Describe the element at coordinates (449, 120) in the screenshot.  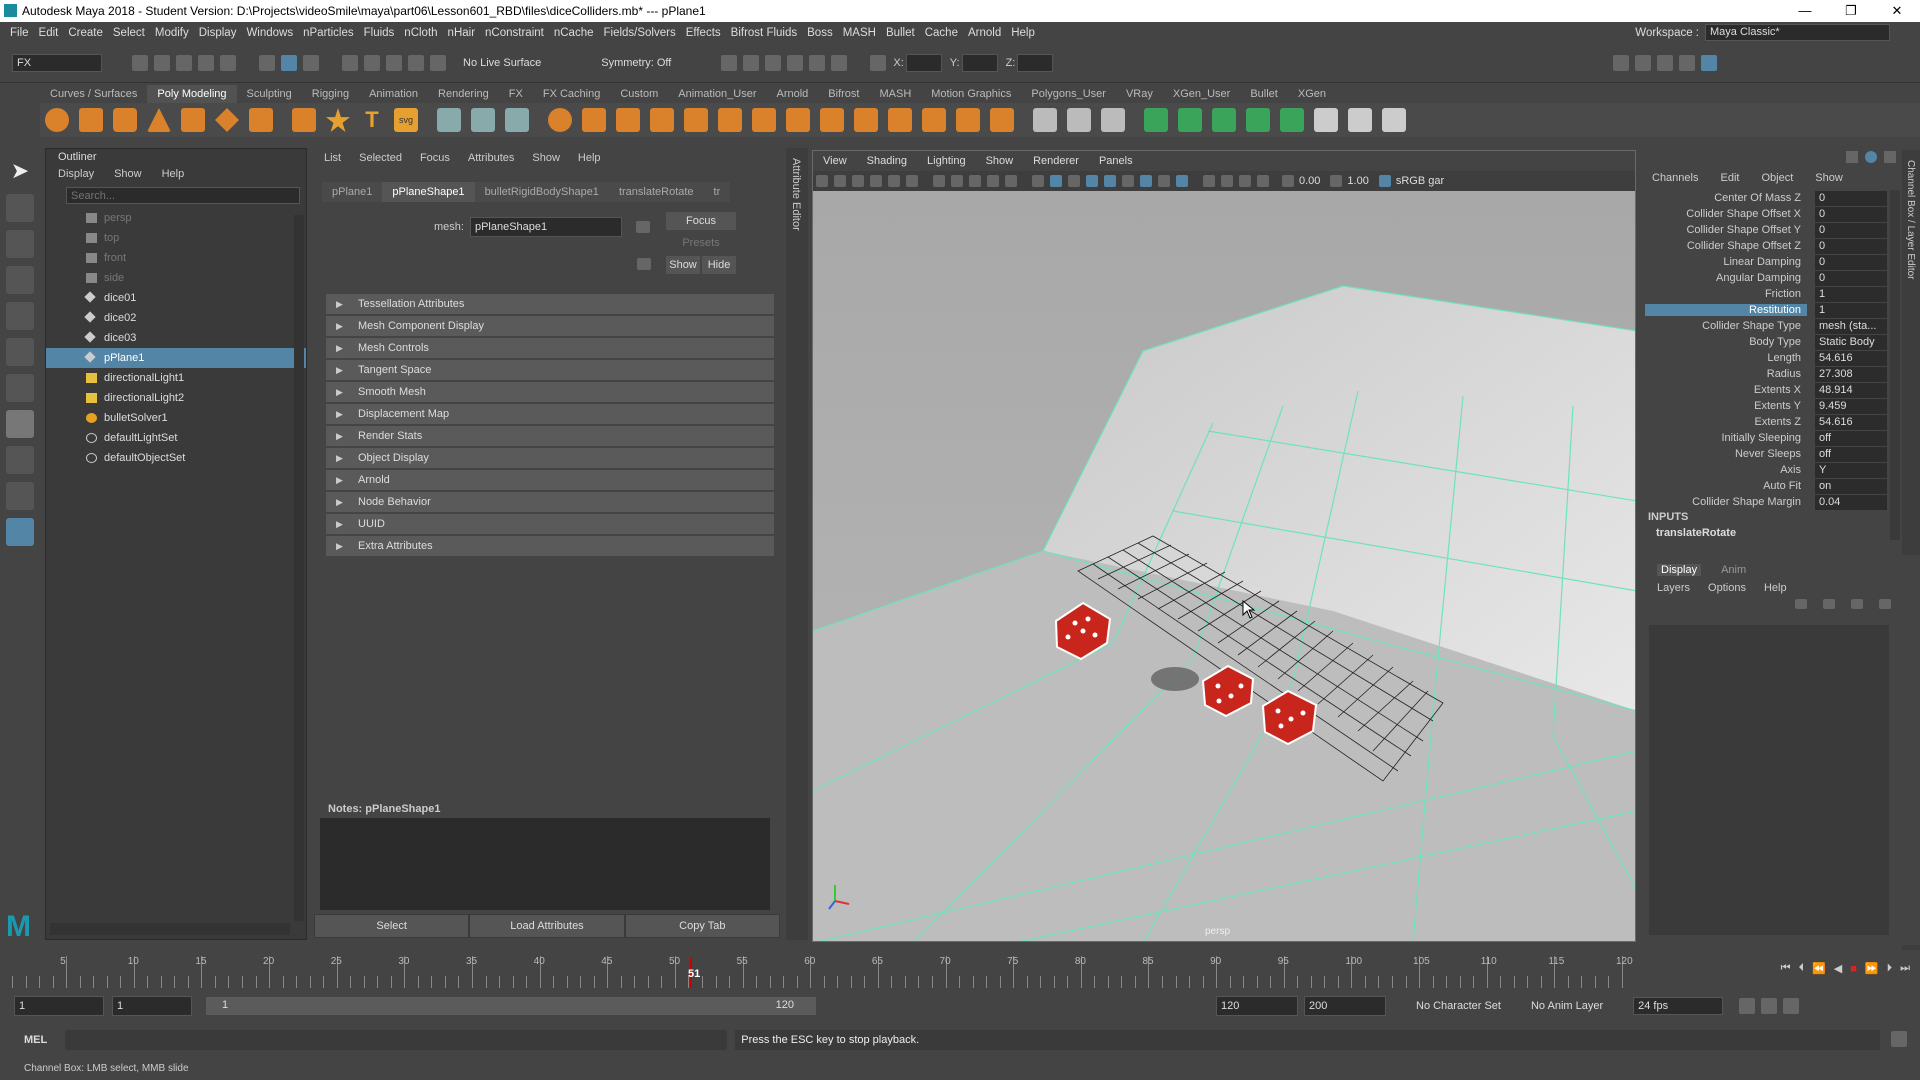
I see `sphere-mapping-icon` at that location.